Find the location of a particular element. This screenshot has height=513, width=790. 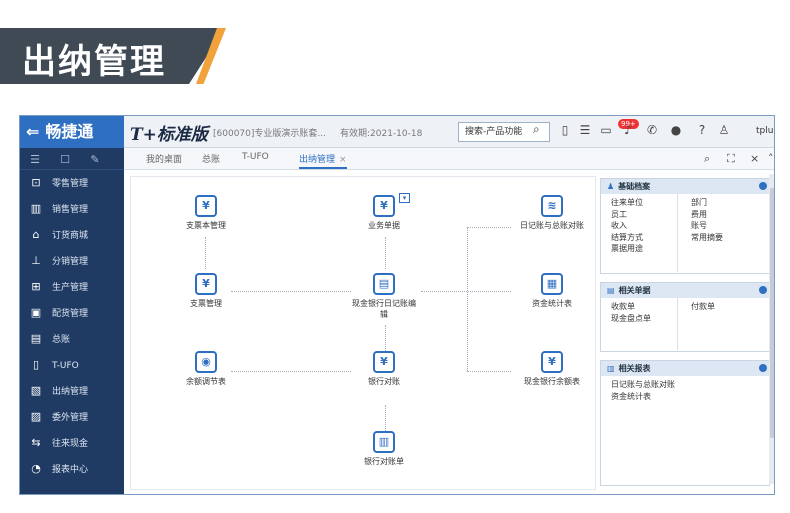

link-item: 资金统计表 is located at coordinates (643, 397).